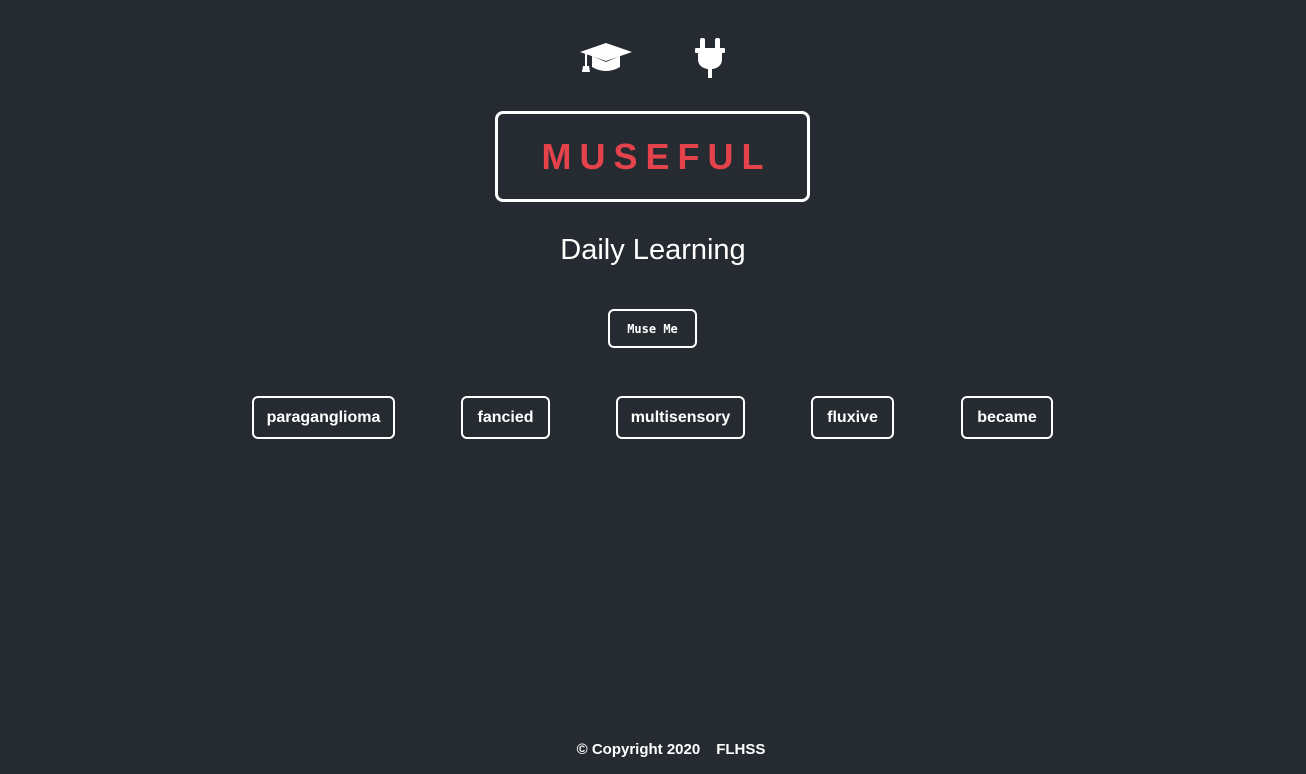 This screenshot has height=774, width=1306. I want to click on footer: © Copyright 2020 FLHSS, so click(653, 749).